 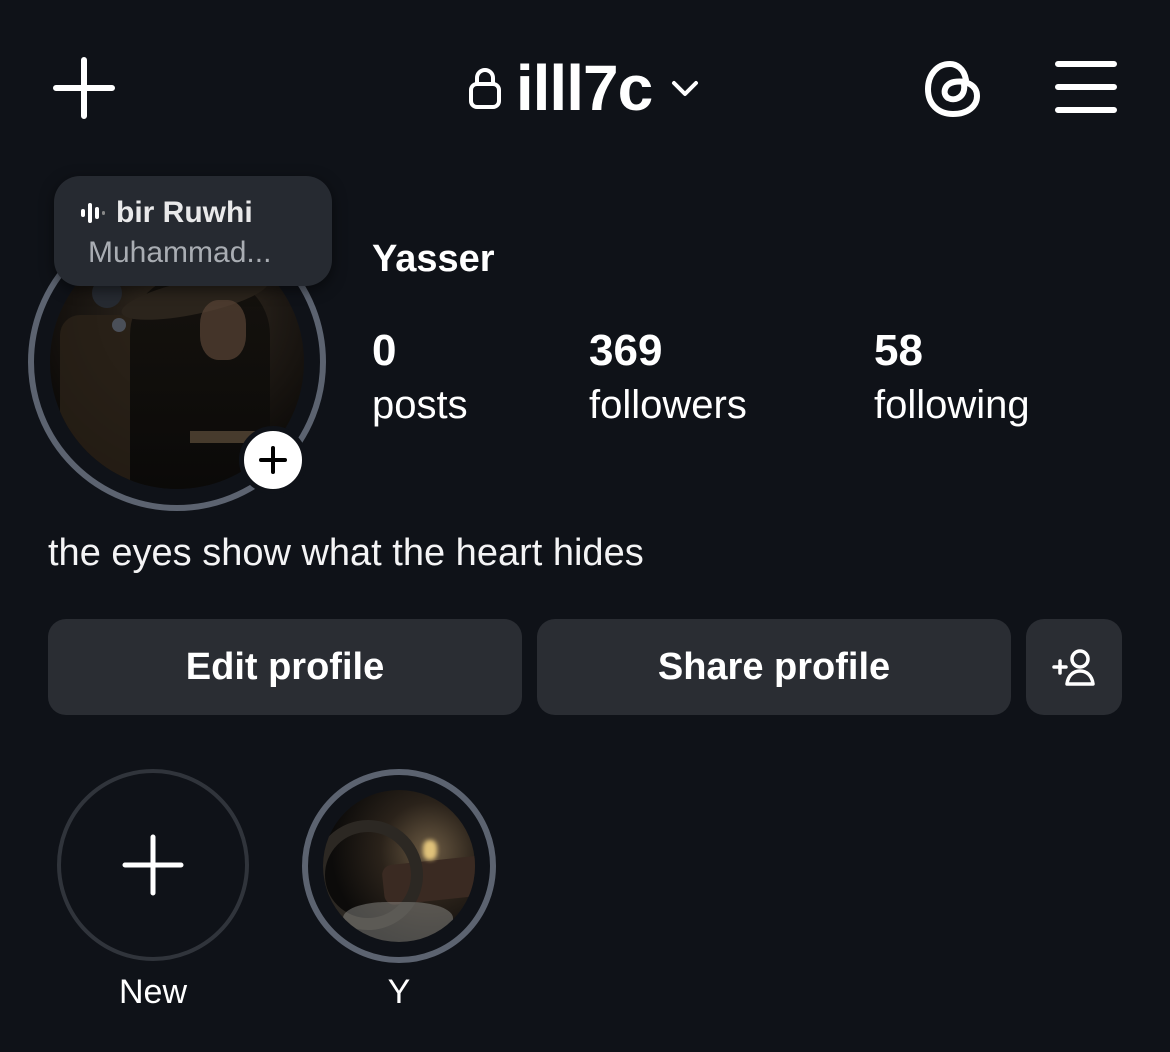 What do you see at coordinates (384, 350) in the screenshot?
I see `stat-value: 0` at bounding box center [384, 350].